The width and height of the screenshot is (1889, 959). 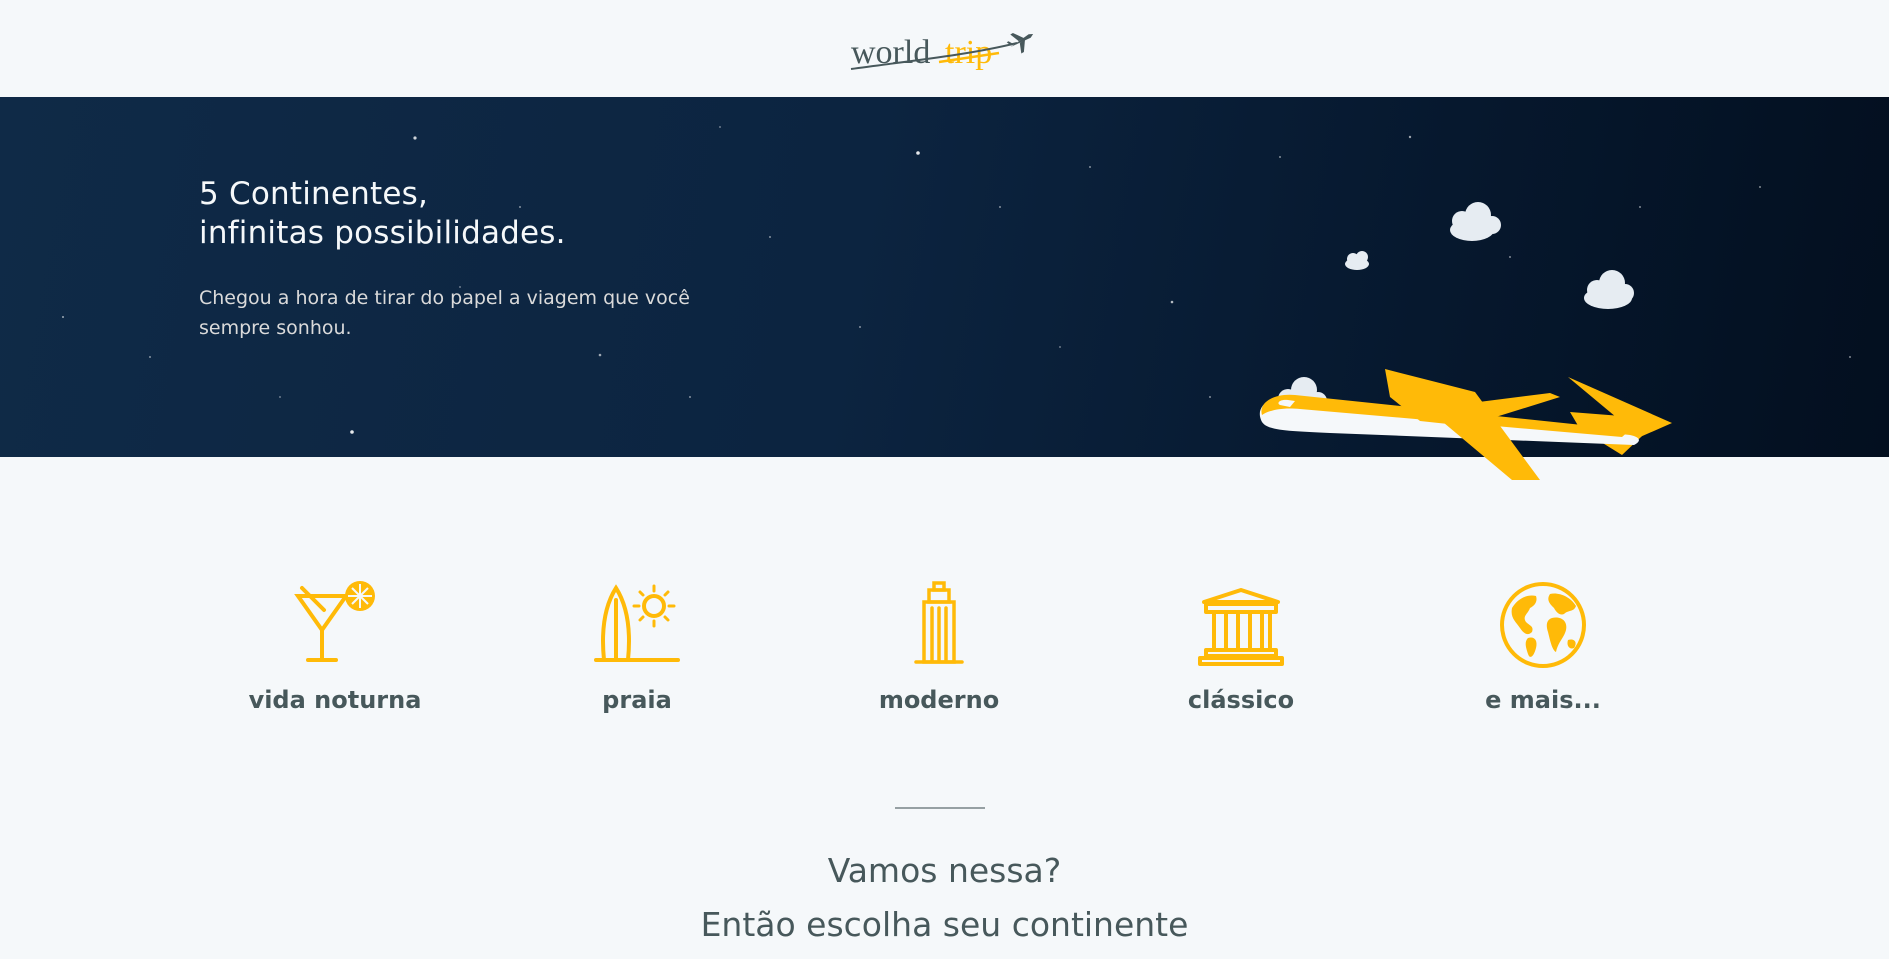 I want to click on travel-type-label: clássico, so click(x=1241, y=700).